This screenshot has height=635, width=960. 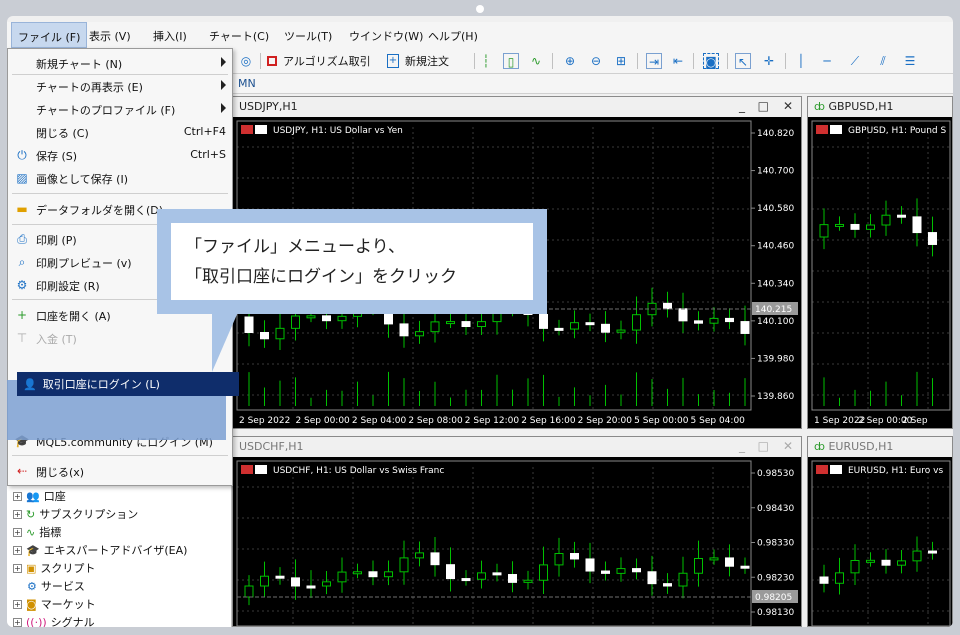 I want to click on nav-item-services: ⚙ サービス, so click(x=56, y=586).